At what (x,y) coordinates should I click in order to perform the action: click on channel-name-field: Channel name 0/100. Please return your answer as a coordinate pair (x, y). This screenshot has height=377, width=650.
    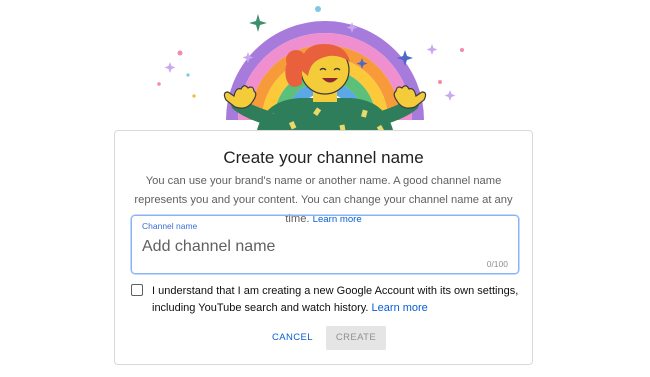
    Looking at the image, I should click on (325, 244).